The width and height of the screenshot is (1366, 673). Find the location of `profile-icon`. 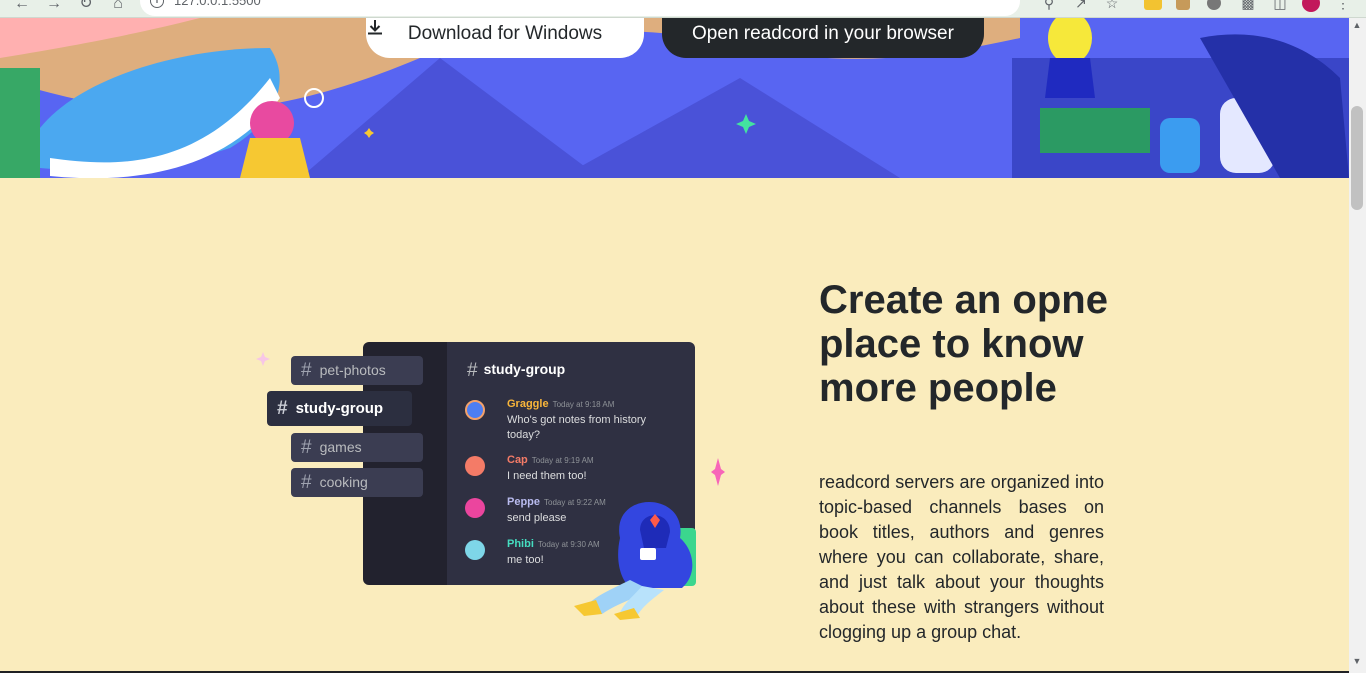

profile-icon is located at coordinates (1311, 6).